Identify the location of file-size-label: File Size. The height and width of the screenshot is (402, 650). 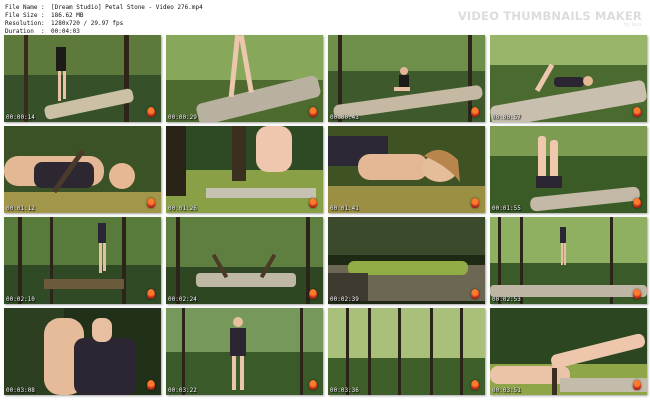
(21, 15).